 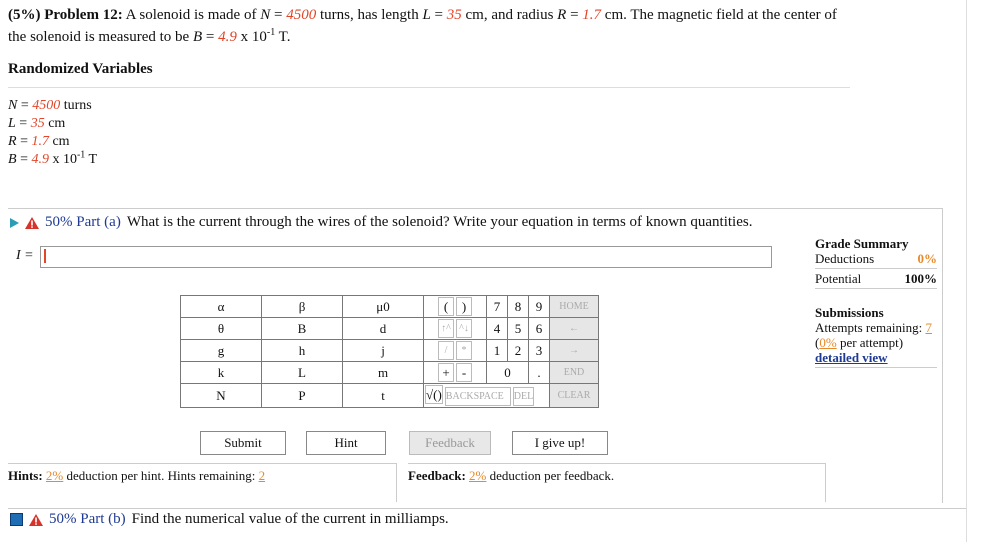 I want to click on key-sqrt: √(), so click(x=434, y=394).